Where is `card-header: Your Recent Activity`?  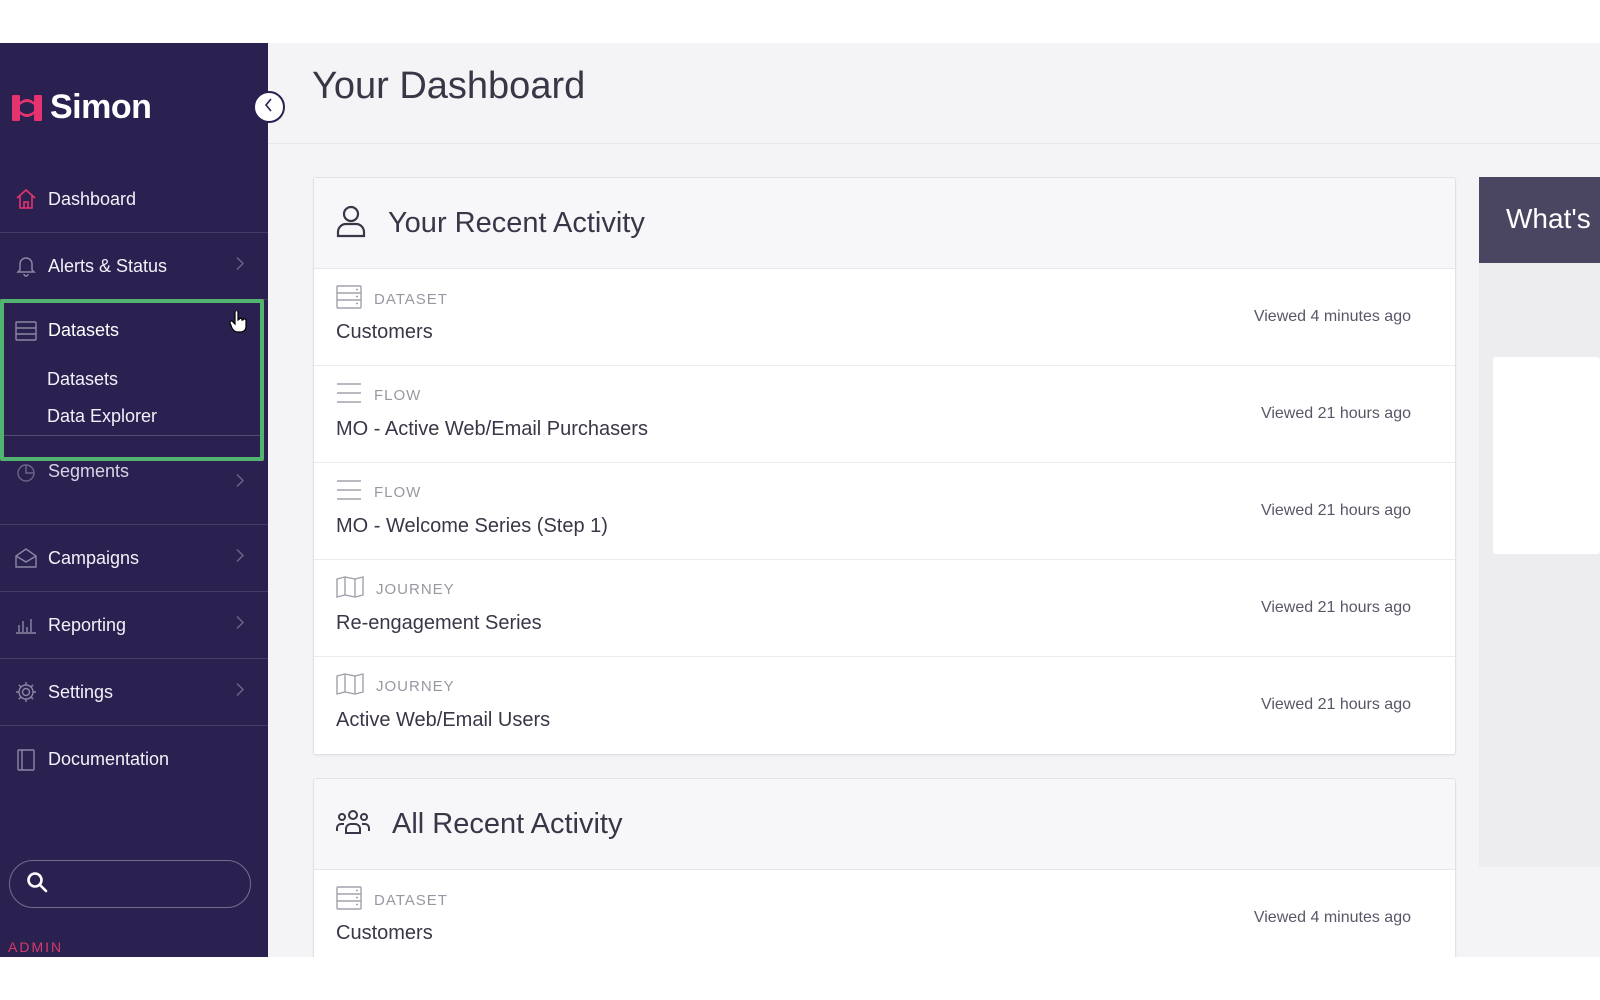
card-header: Your Recent Activity is located at coordinates (884, 223).